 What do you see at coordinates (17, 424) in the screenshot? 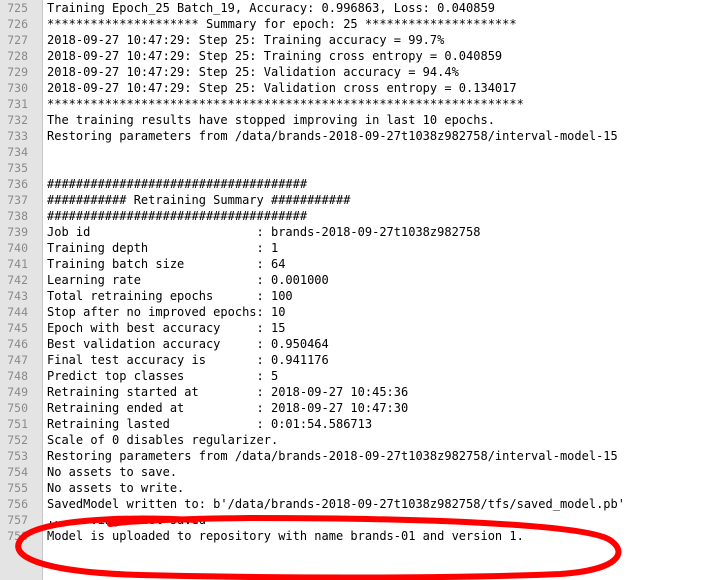
I see `line-number: 751` at bounding box center [17, 424].